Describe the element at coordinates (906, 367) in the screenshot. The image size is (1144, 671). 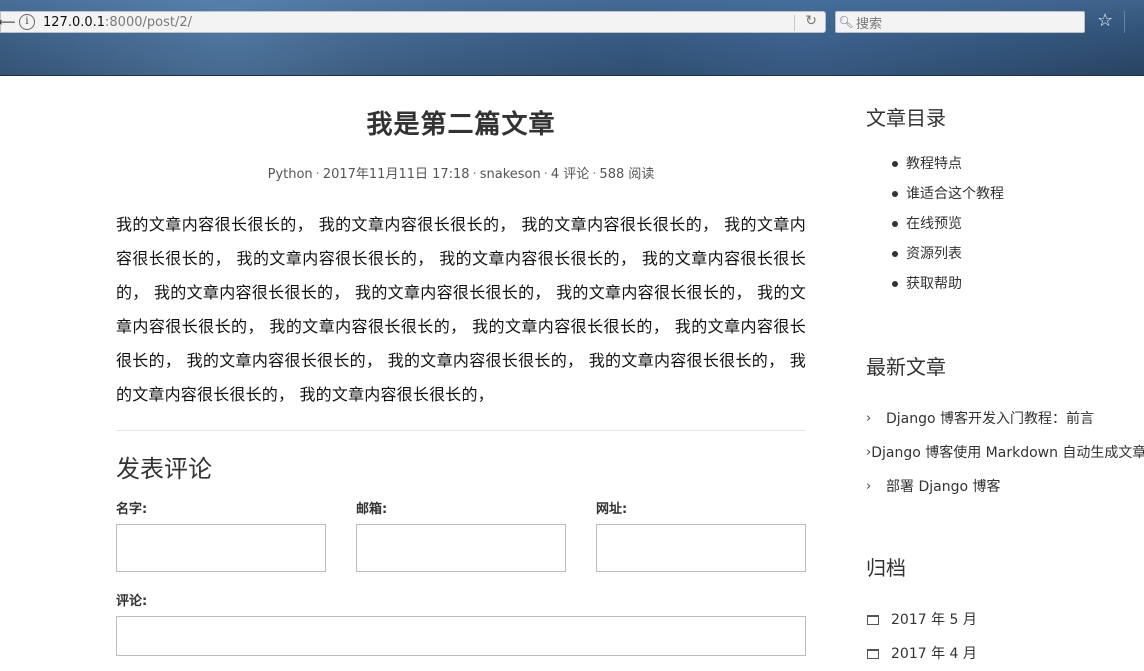
I see `recent-posts-title: 最新文章` at that location.